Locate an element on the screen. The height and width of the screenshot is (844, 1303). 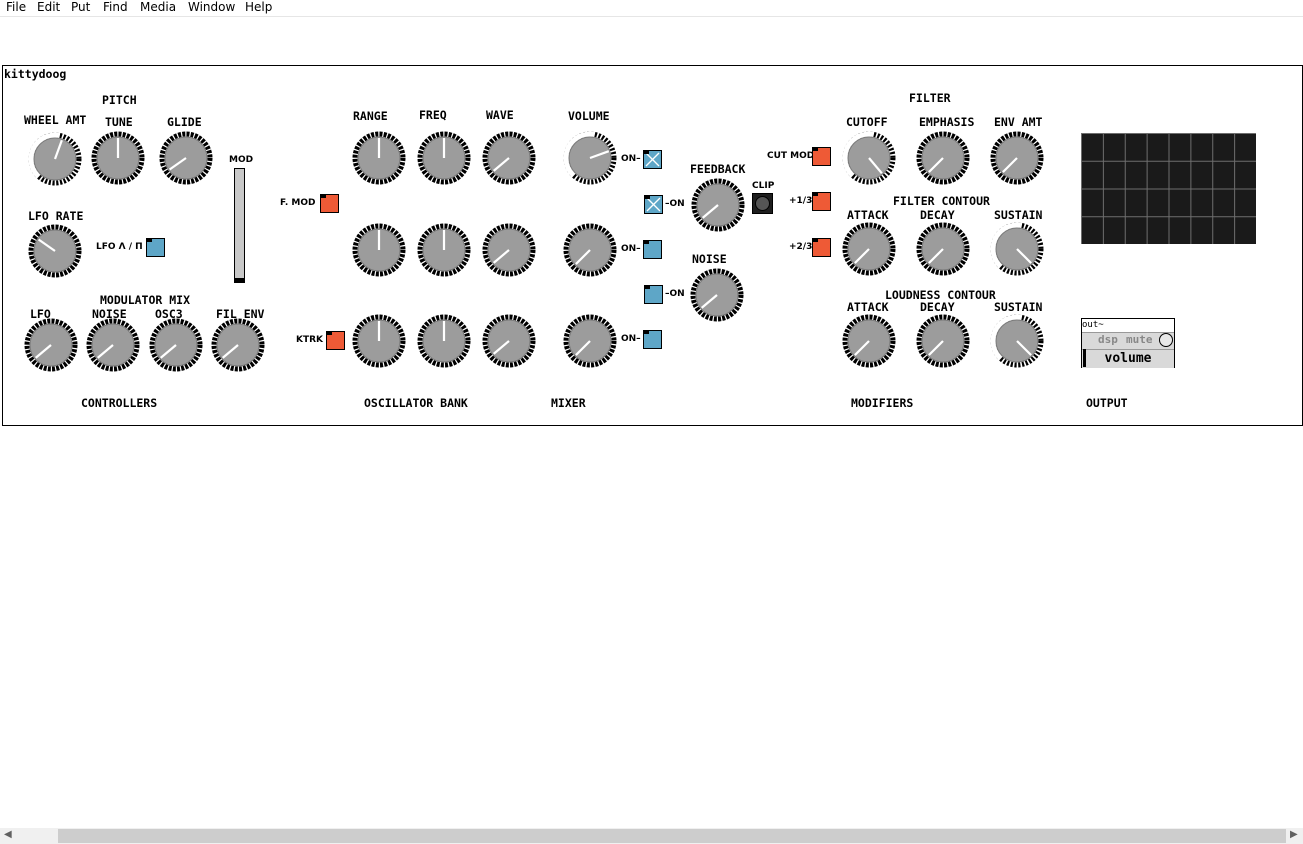
label-mod: MOD is located at coordinates (241, 160).